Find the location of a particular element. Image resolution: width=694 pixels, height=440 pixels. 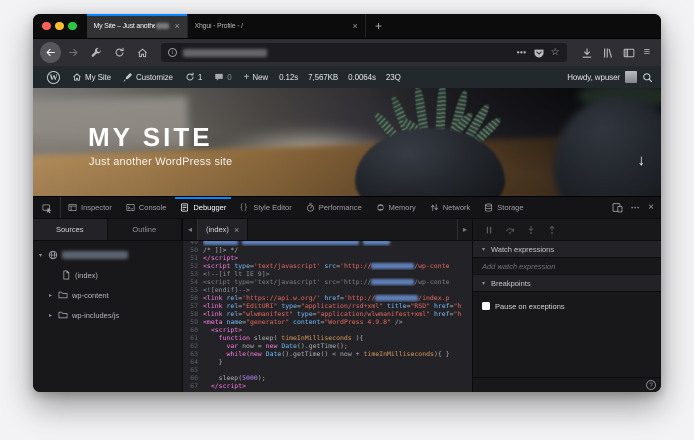

library-icon is located at coordinates (608, 53).